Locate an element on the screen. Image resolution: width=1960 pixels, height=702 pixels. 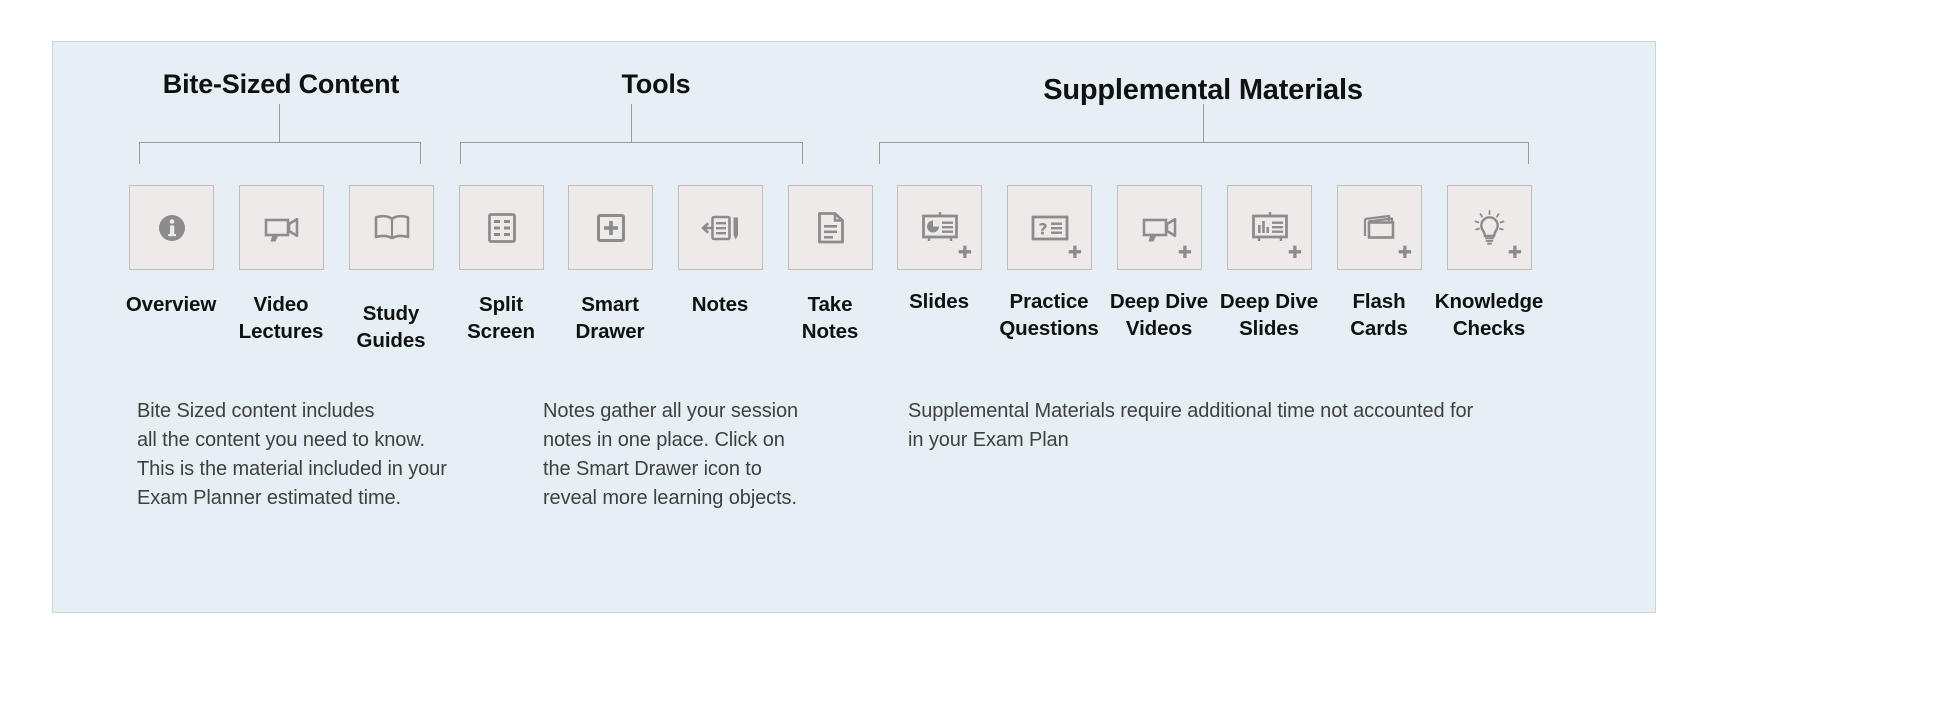
icon-tile-wrapper-notes is located at coordinates (722, 227).